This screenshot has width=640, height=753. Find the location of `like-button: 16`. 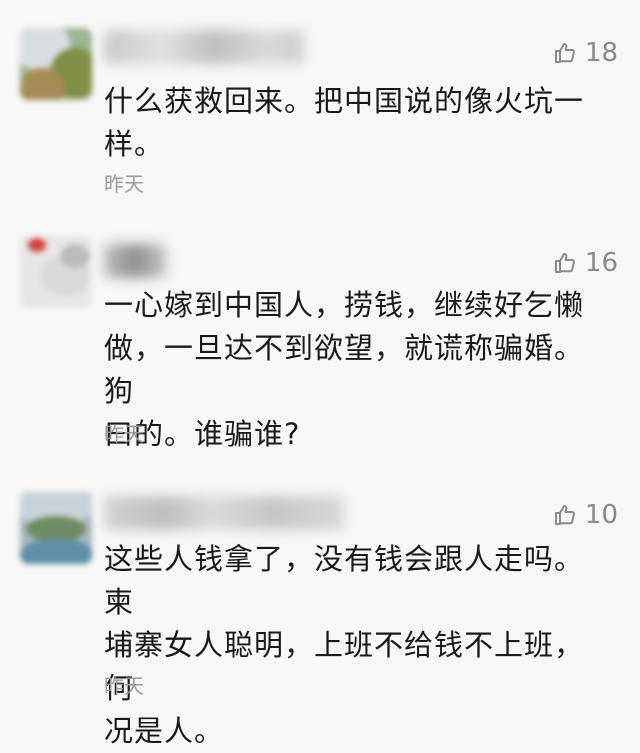

like-button: 16 is located at coordinates (585, 263).